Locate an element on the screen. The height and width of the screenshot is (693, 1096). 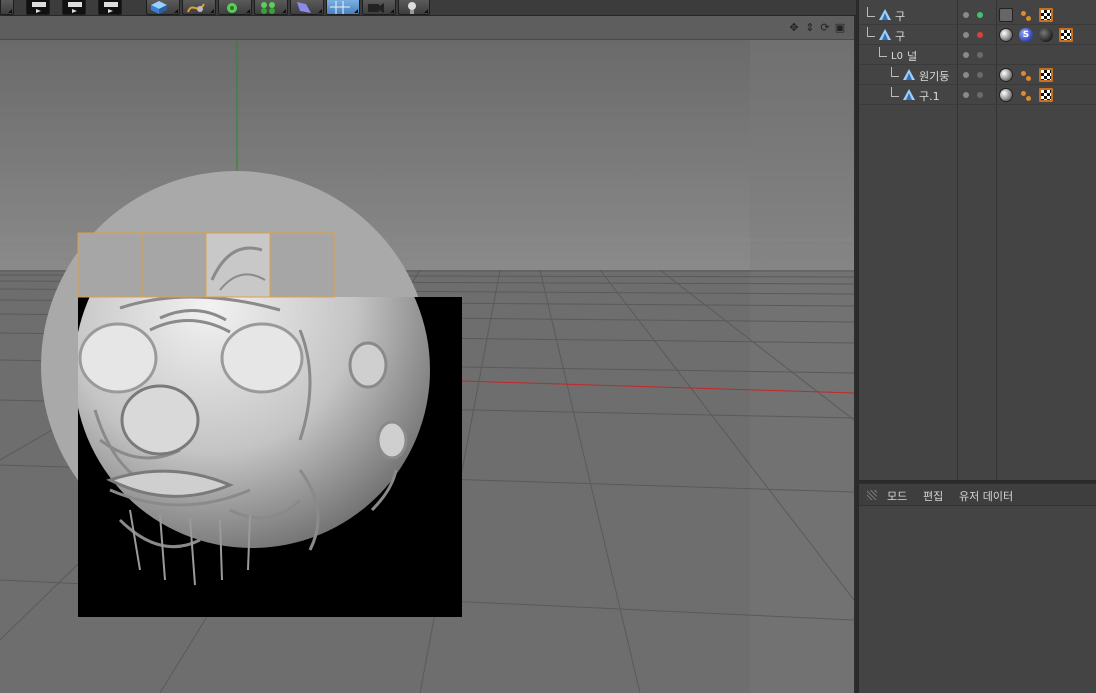
safe-frame-shade is located at coordinates (802, 366).